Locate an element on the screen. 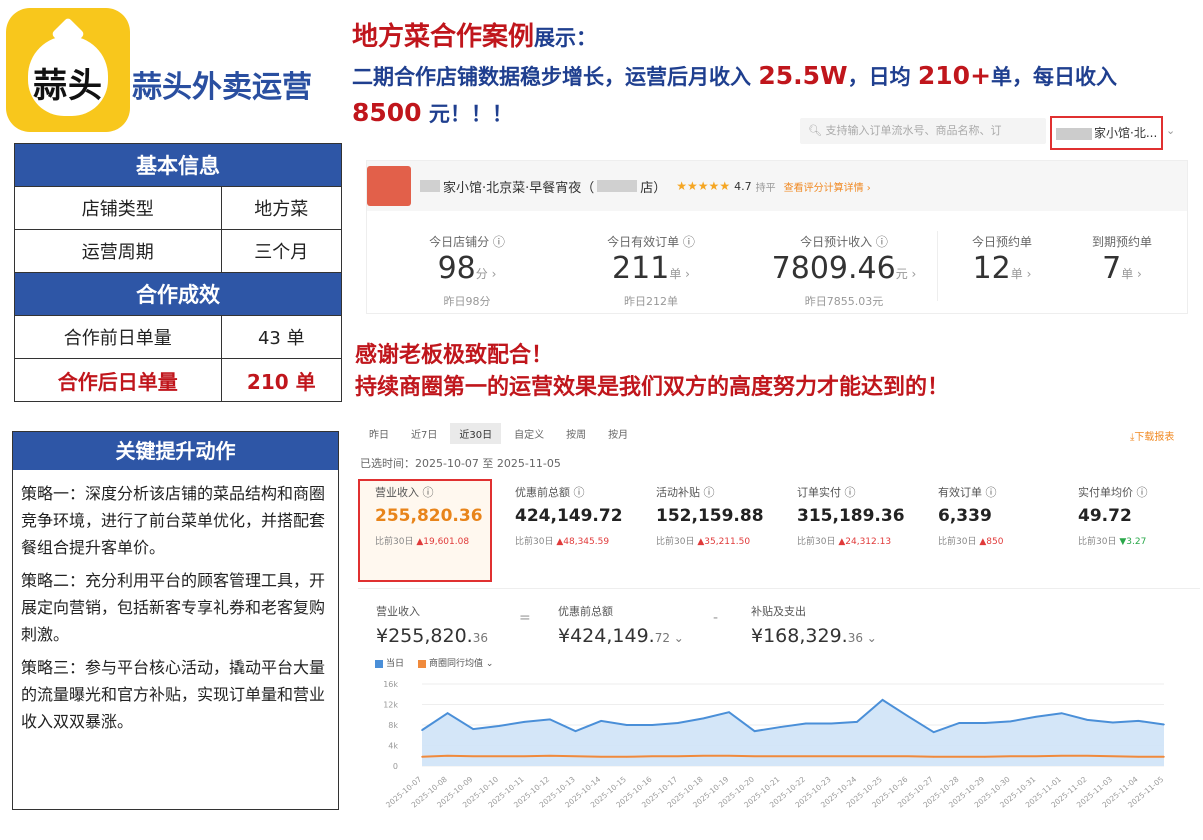 The width and height of the screenshot is (1203, 840). legend-label: 当日 is located at coordinates (395, 664).